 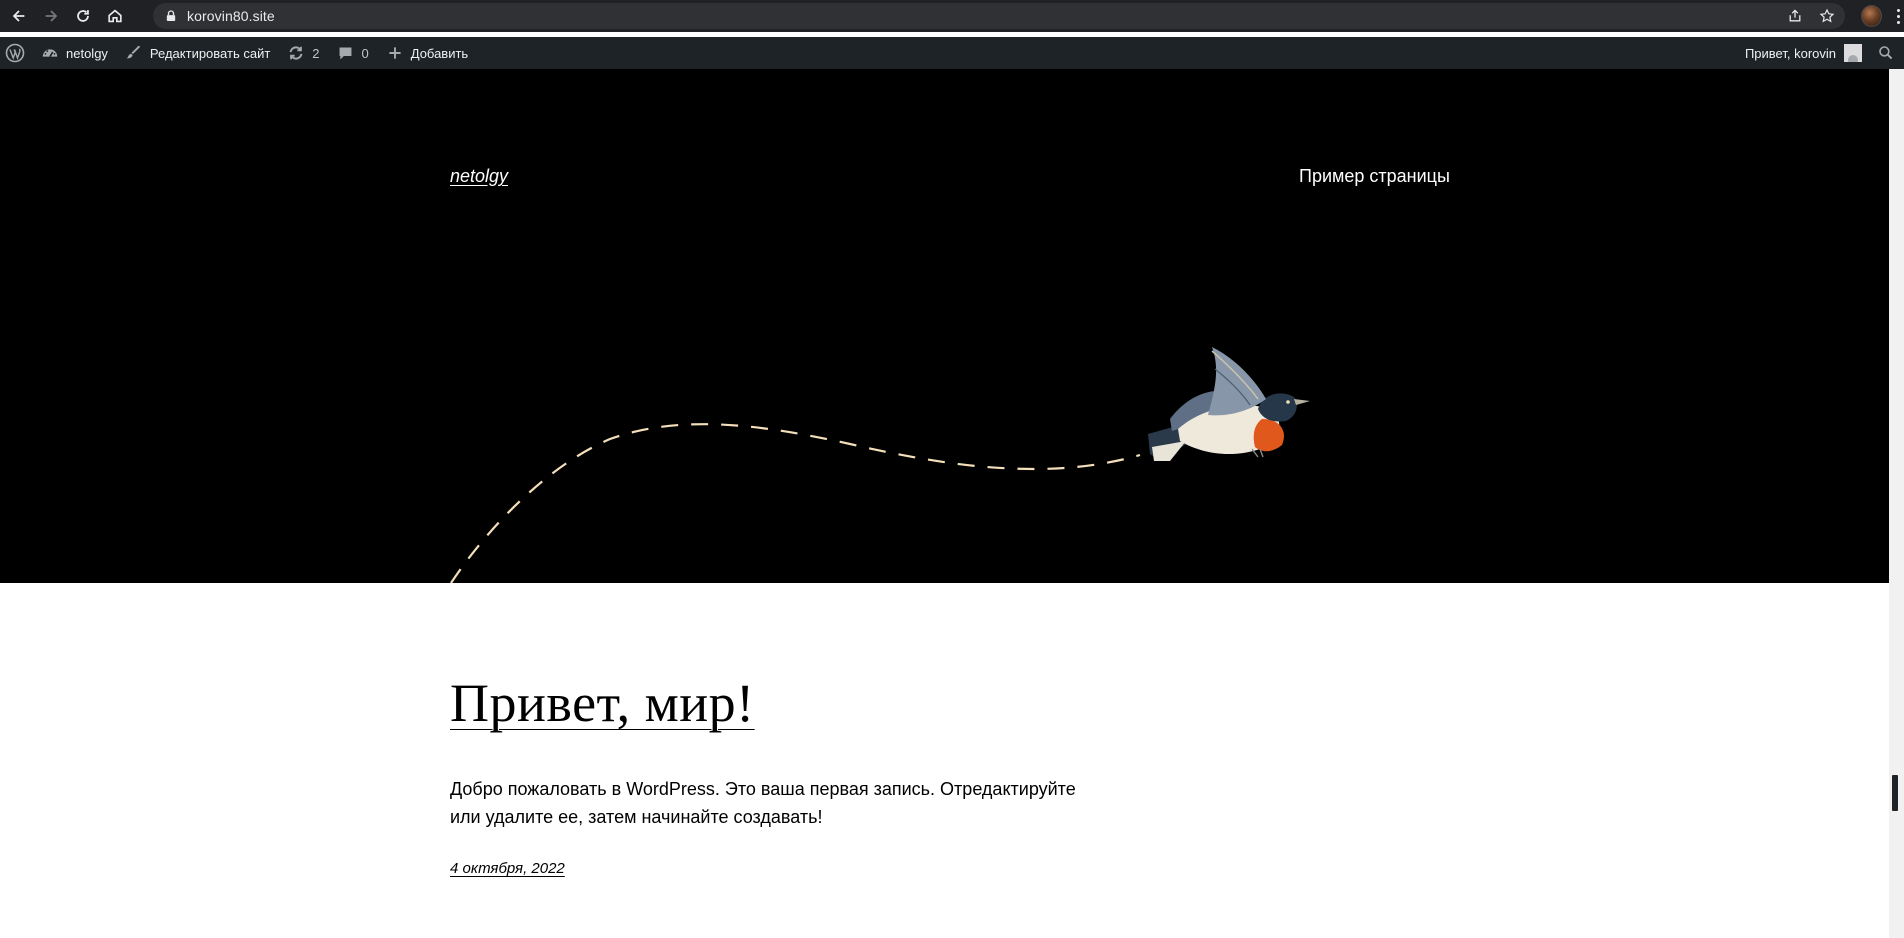 I want to click on star-icon, so click(x=1827, y=16).